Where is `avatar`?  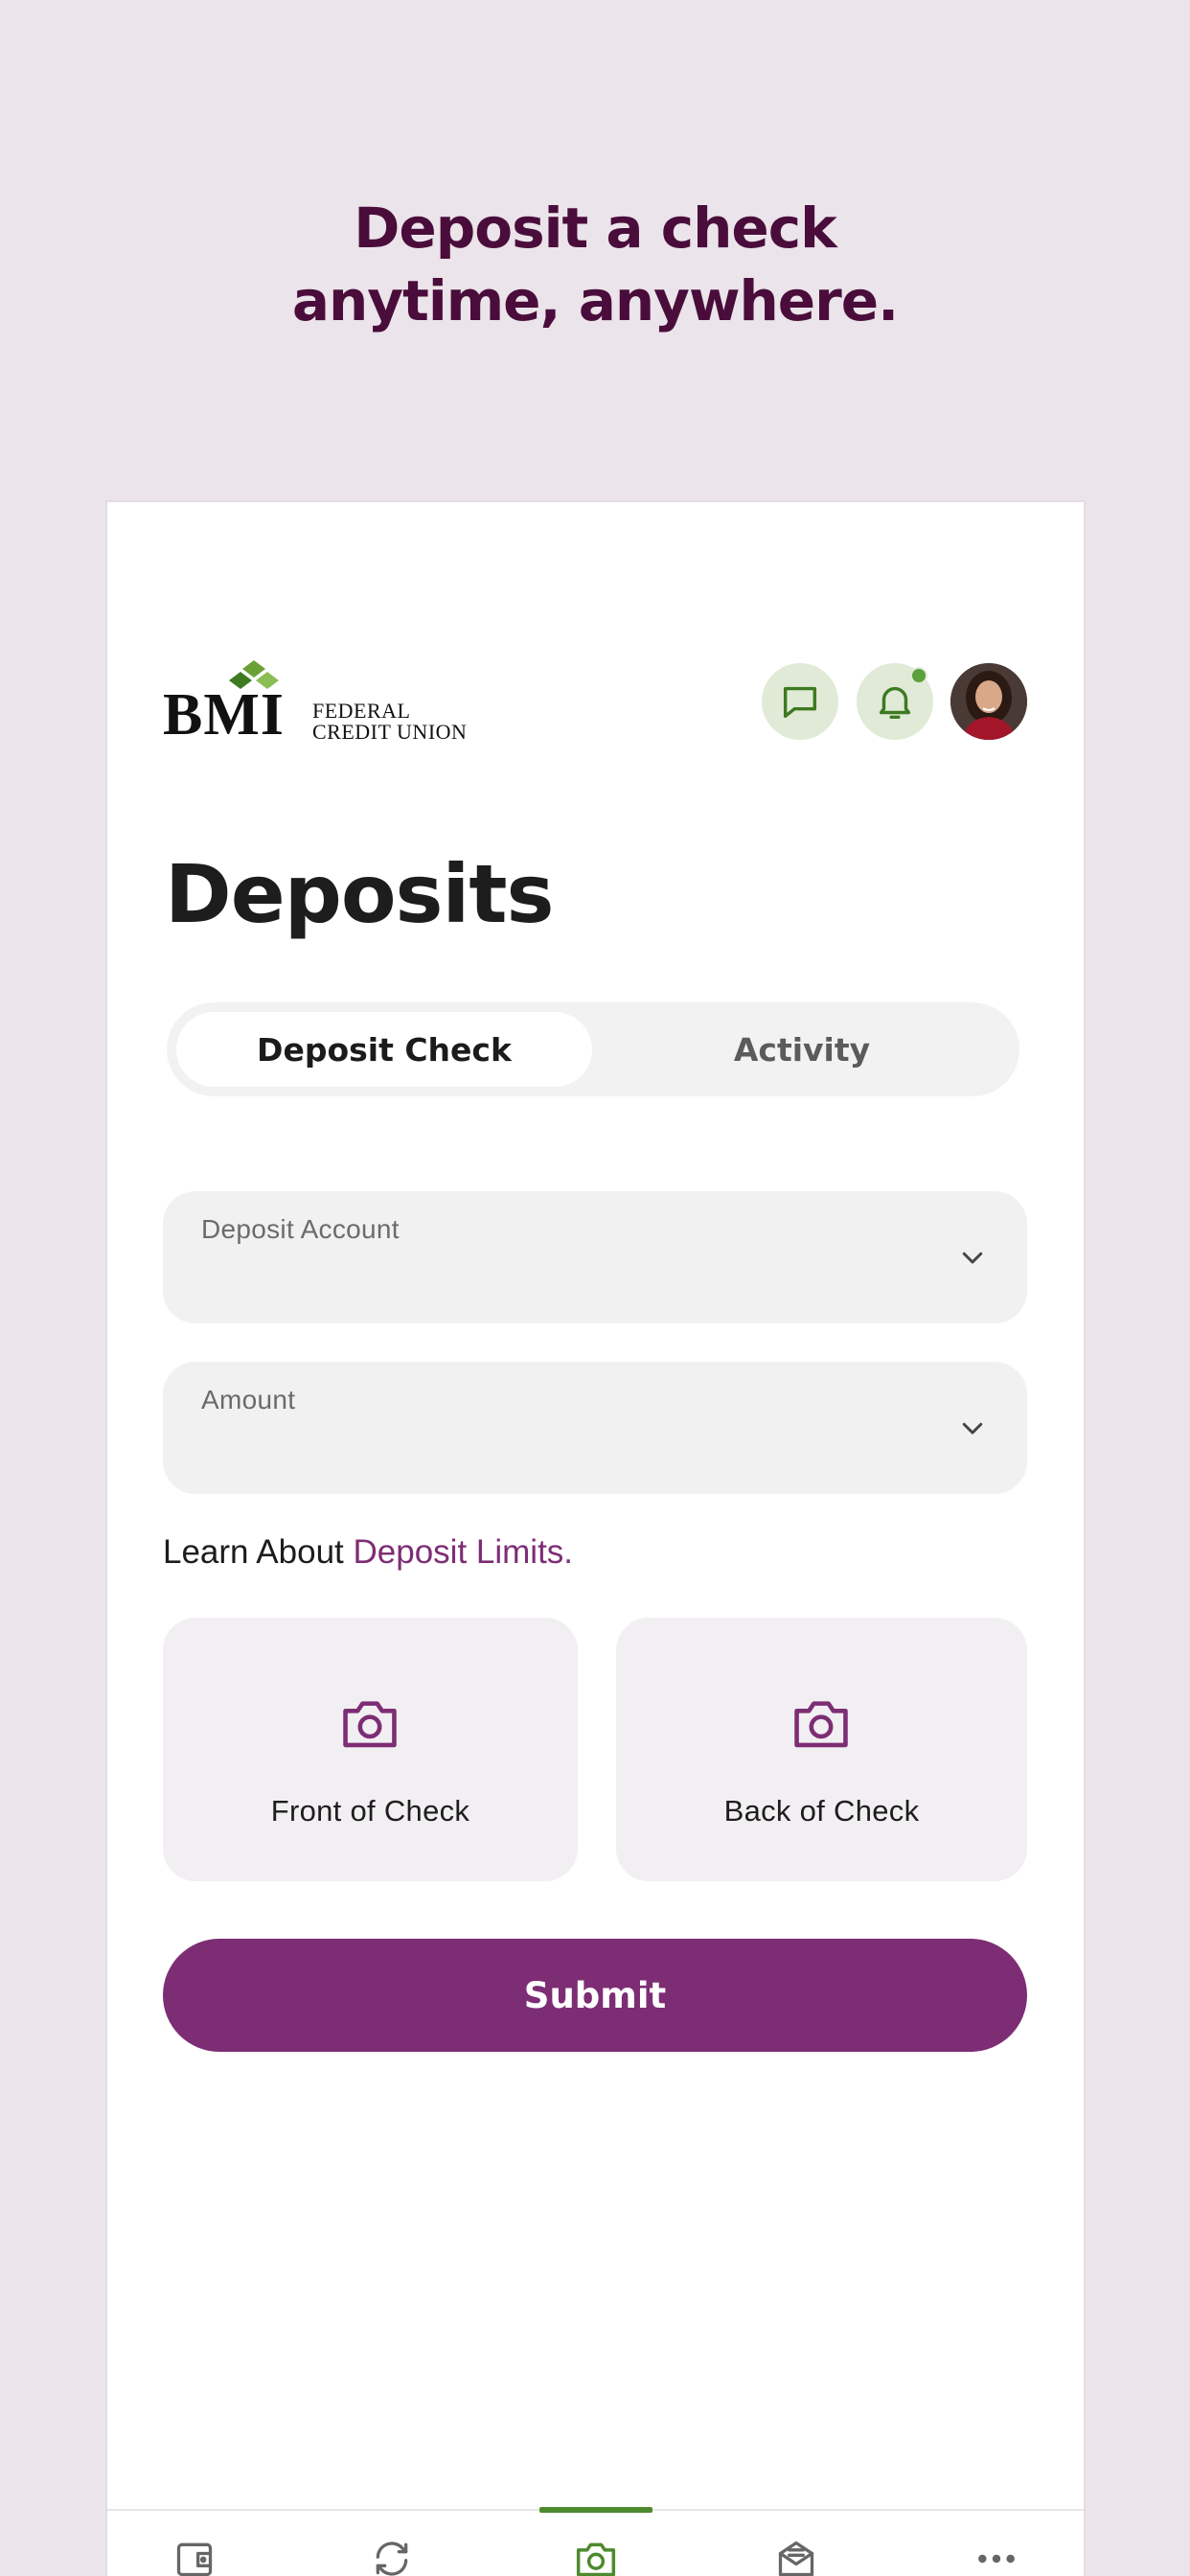
avatar is located at coordinates (988, 701).